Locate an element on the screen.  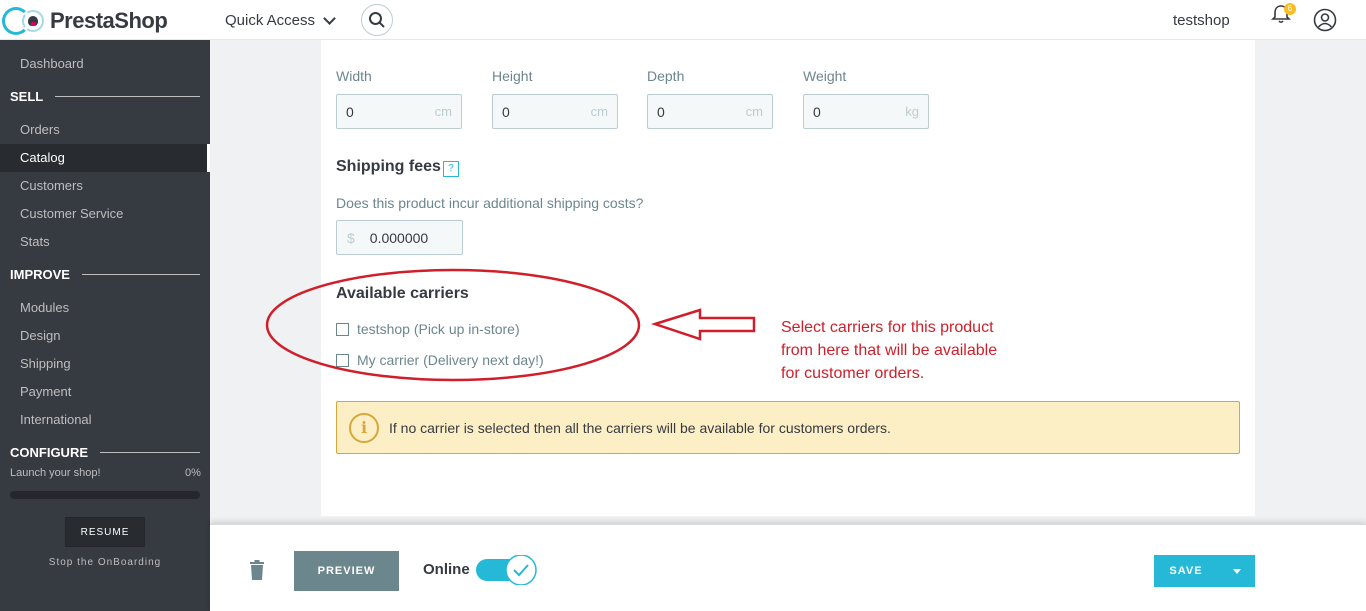
available-carriers-title: Available carriers is located at coordinates (402, 293).